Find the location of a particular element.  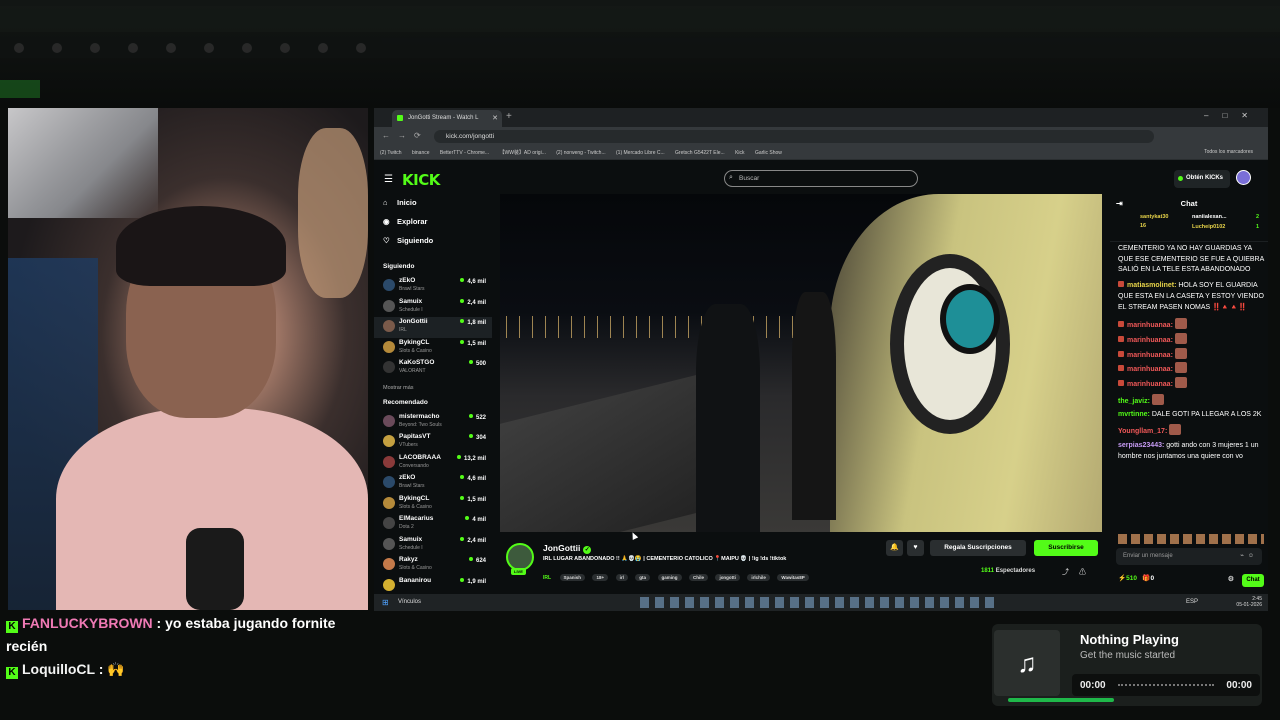

all-bookmarks: Todos los marcadores is located at coordinates (1228, 152).